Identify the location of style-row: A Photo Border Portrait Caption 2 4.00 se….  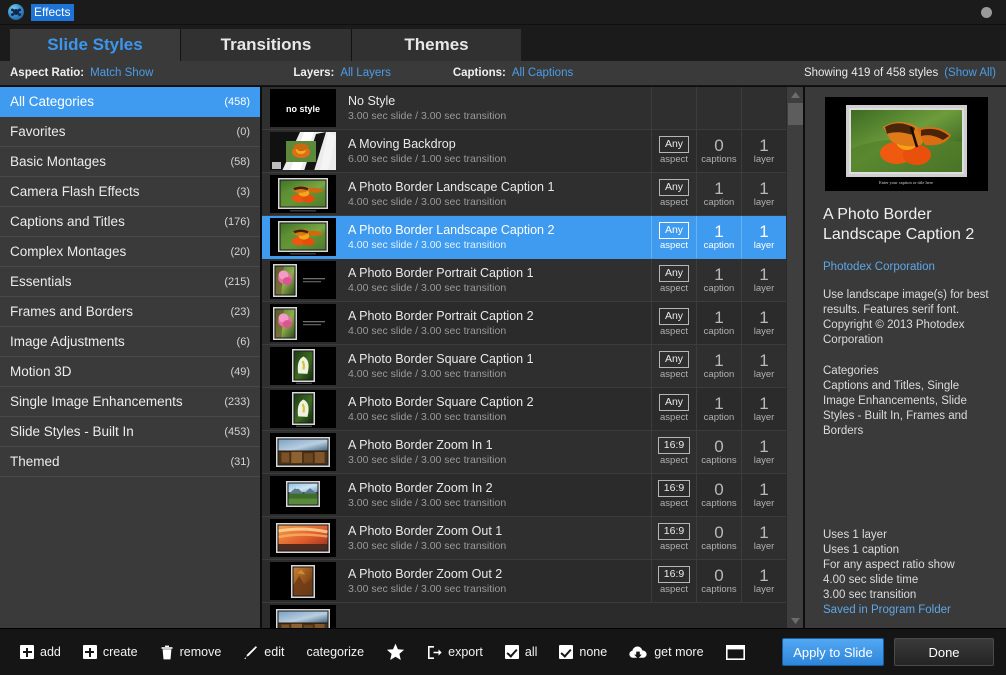
(524, 323).